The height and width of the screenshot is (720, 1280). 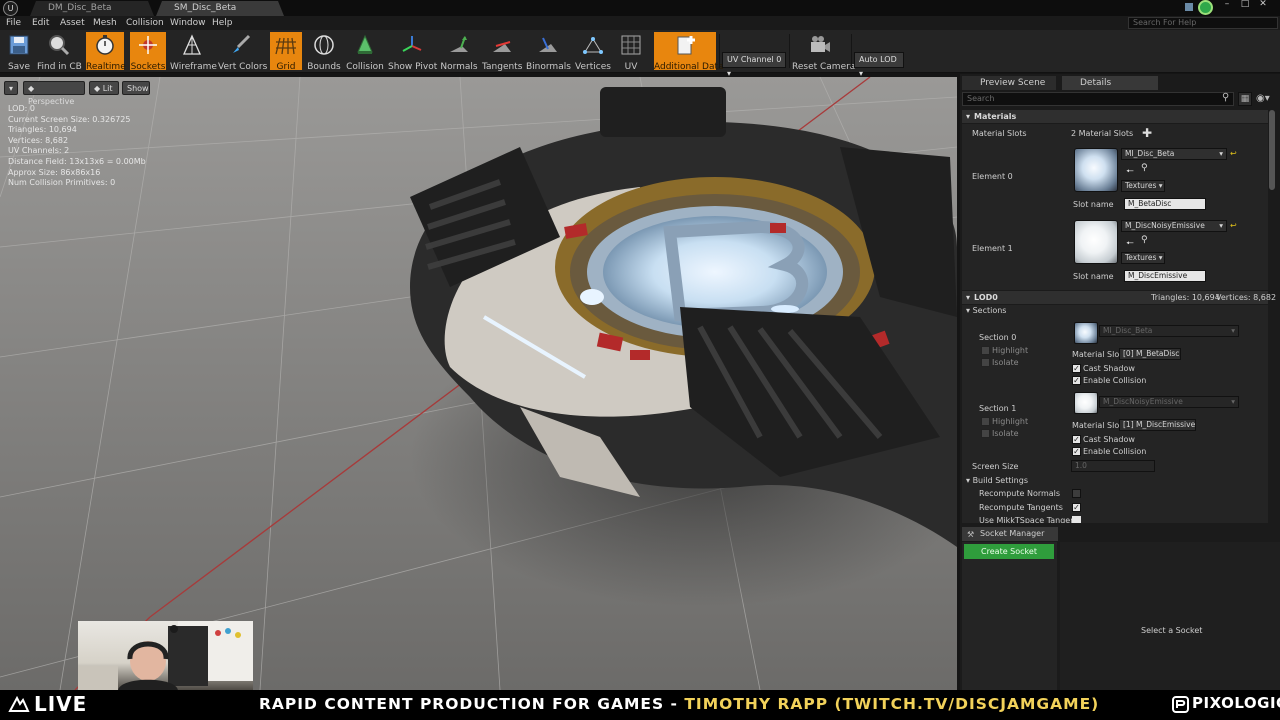 I want to click on normals-button: Normals, so click(x=459, y=52).